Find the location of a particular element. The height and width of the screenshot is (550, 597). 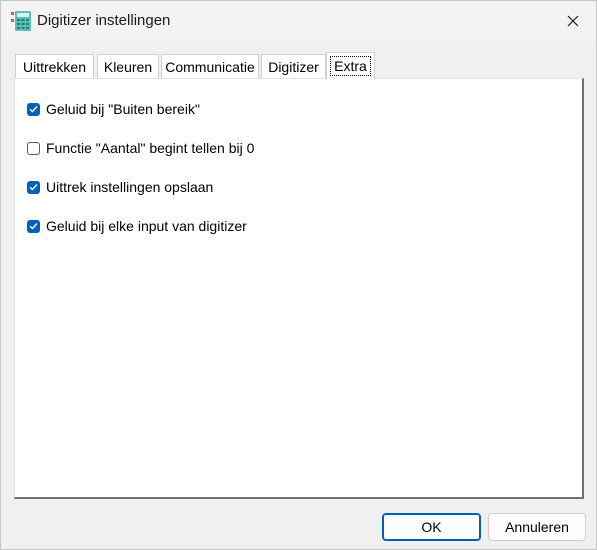

tab-extra: Extra is located at coordinates (350, 66).